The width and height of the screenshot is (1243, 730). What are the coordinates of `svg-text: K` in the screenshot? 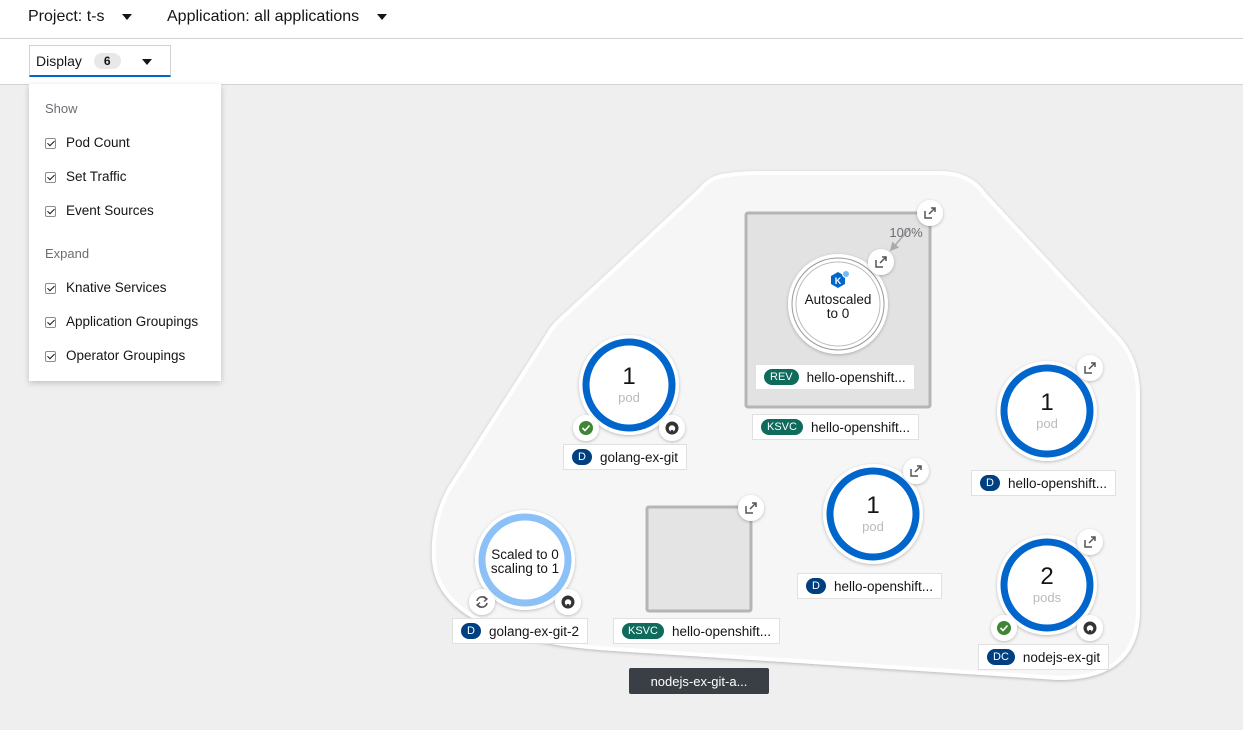 It's located at (838, 281).